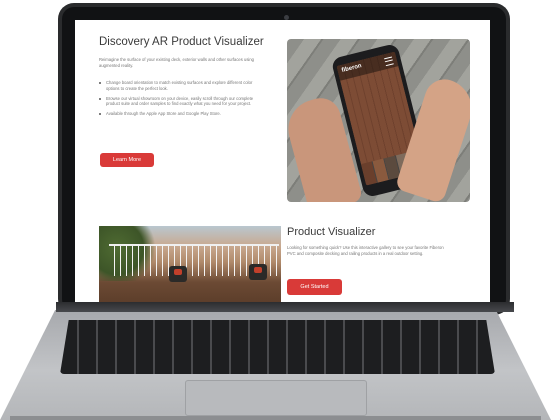  What do you see at coordinates (275, 418) in the screenshot?
I see `laptop-base-edge` at bounding box center [275, 418].